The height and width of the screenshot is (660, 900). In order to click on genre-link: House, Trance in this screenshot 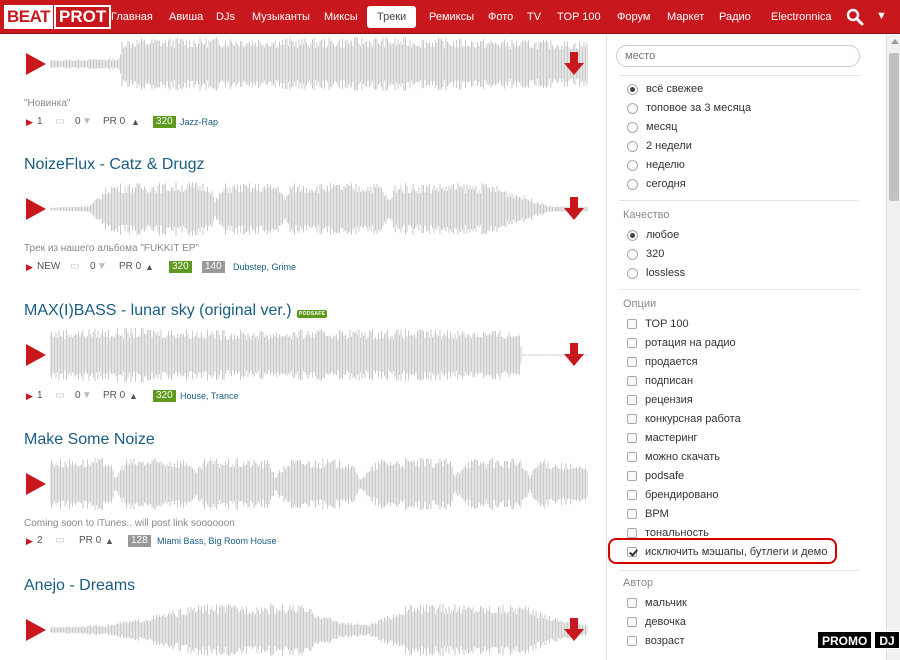, I will do `click(209, 396)`.